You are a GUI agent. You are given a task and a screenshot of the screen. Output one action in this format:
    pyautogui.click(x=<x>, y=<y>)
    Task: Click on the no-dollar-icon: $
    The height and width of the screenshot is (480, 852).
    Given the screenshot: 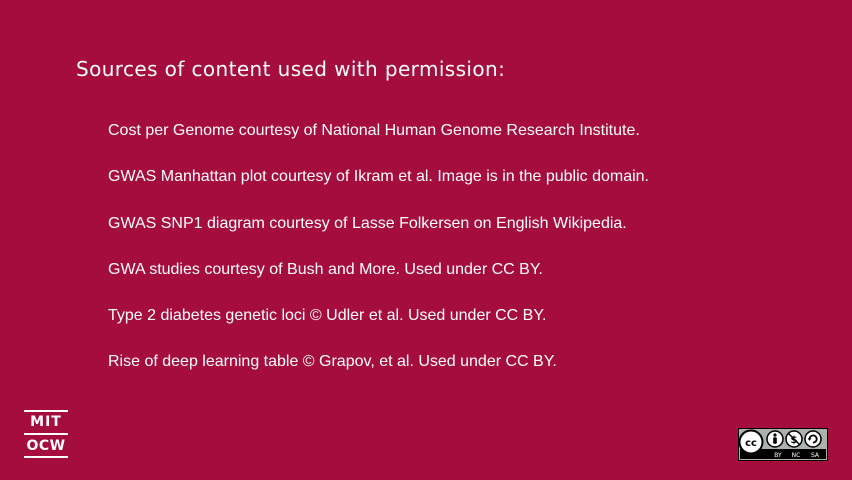 What is the action you would take?
    pyautogui.click(x=794, y=439)
    